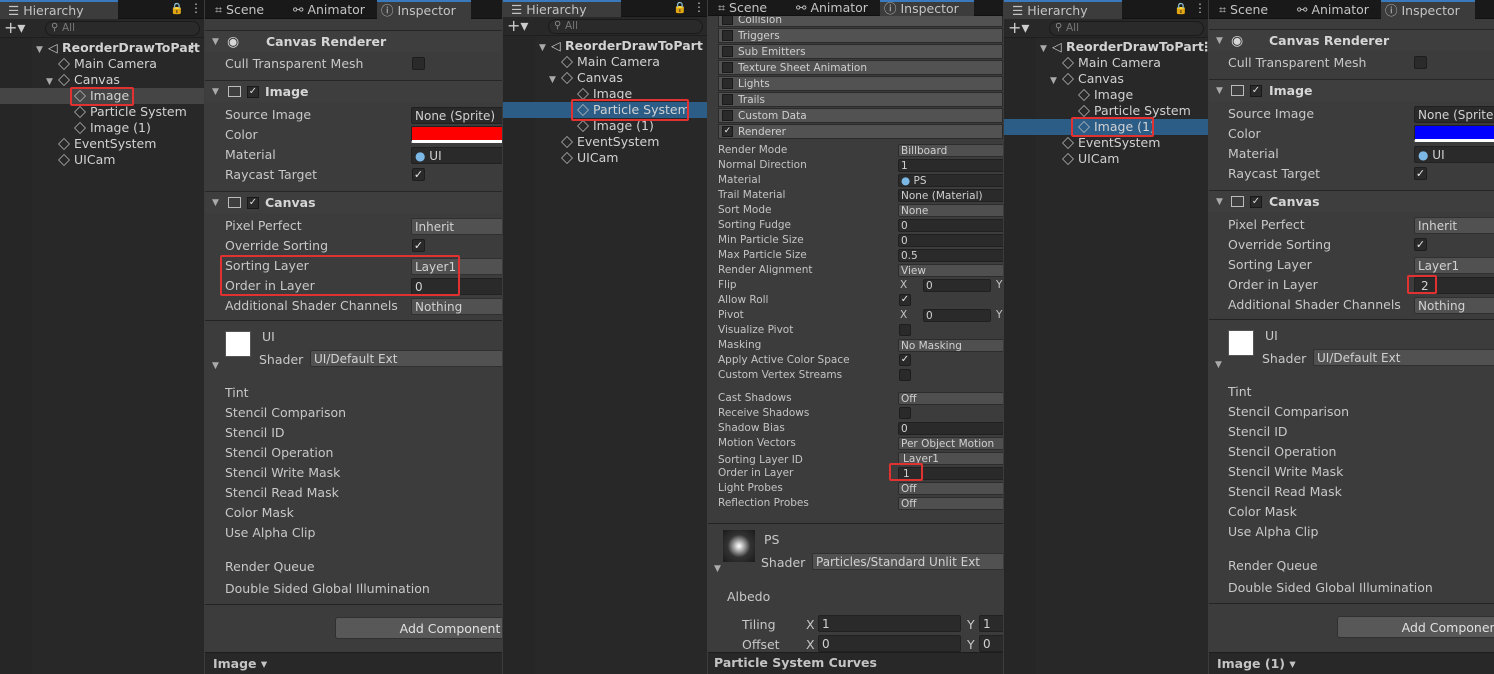 The image size is (1494, 674). I want to click on order-in-layer-field: 0, so click(456, 286).